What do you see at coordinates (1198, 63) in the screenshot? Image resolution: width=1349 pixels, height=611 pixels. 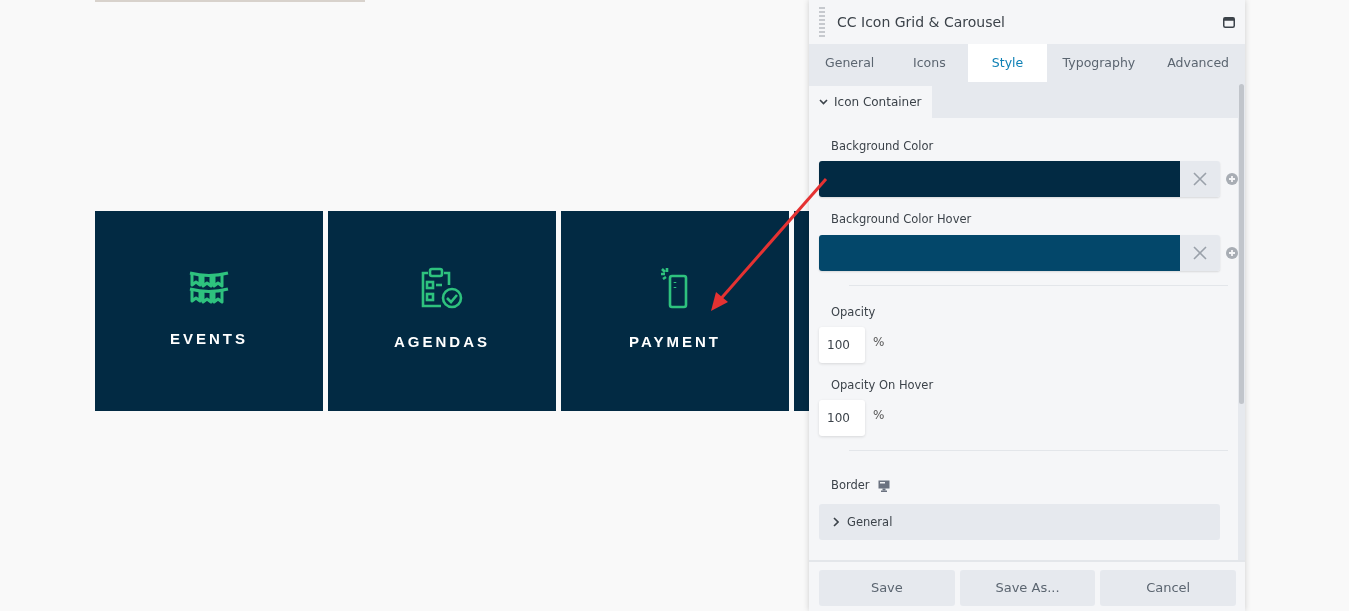 I see `tab: Advanced` at bounding box center [1198, 63].